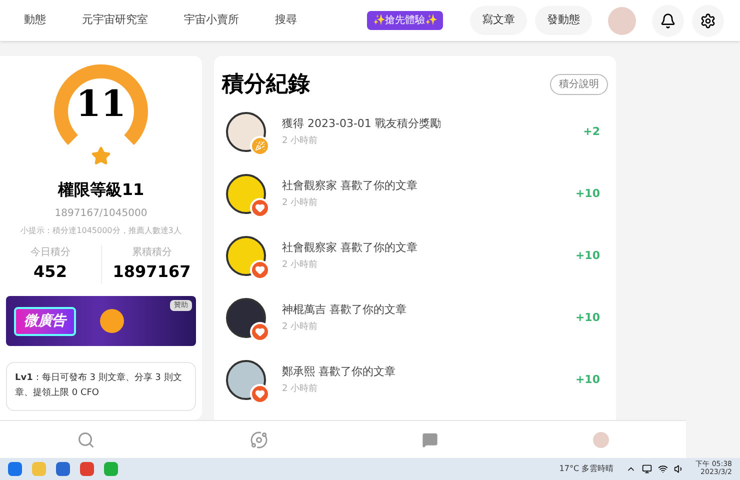 This screenshot has width=740, height=480. Describe the element at coordinates (101, 214) in the screenshot. I see `progress-text: 1897167/1045000` at that location.